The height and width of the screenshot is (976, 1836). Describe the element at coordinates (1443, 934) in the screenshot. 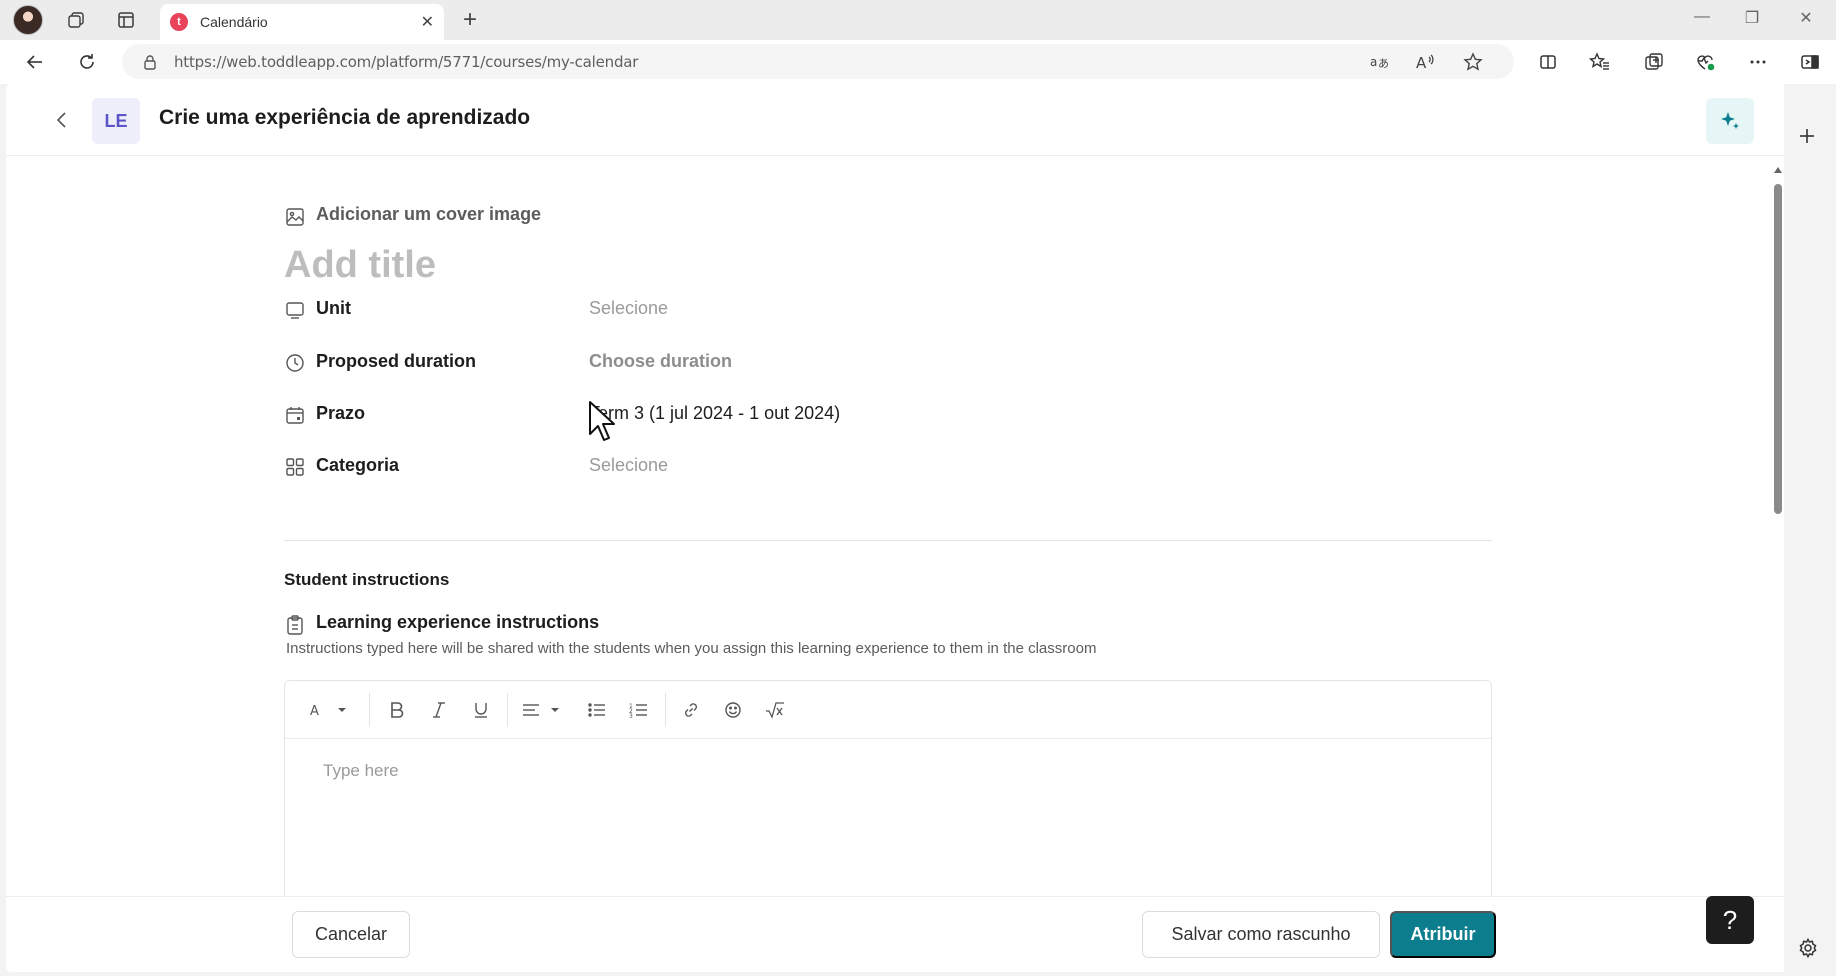

I see `assign-button: Atribuir` at that location.